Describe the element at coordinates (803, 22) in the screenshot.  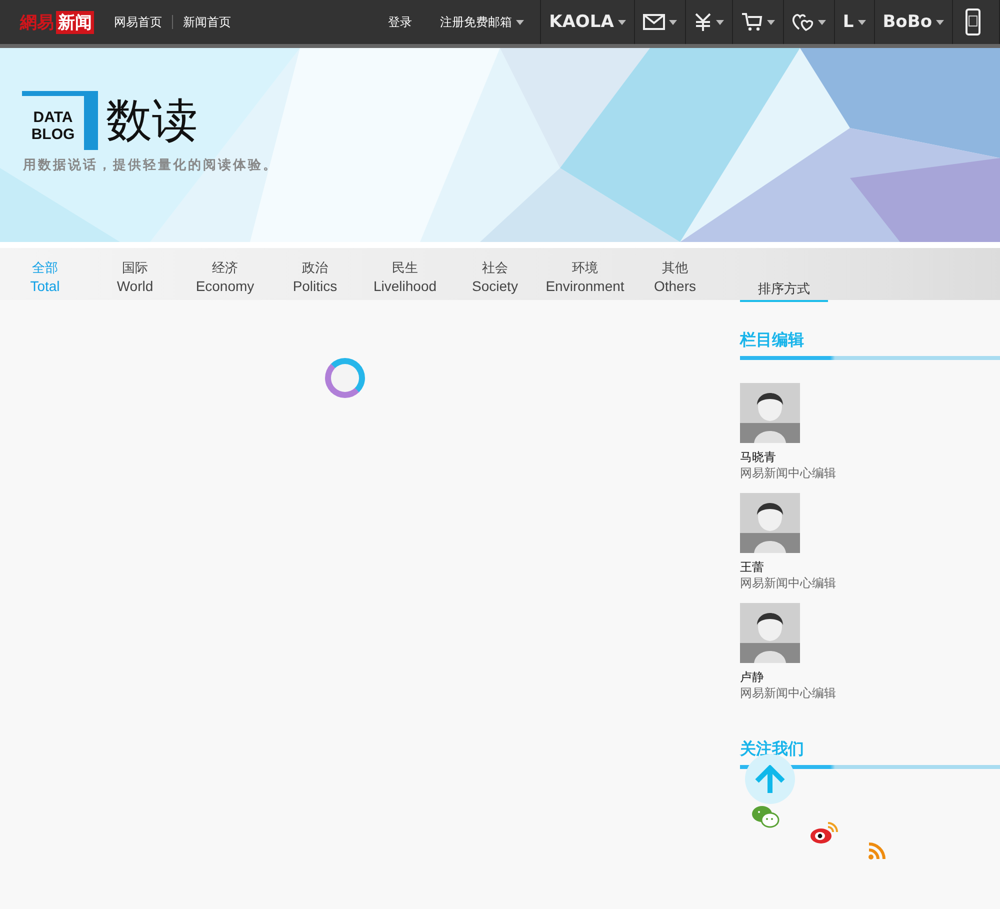
I see `hearts-icon` at that location.